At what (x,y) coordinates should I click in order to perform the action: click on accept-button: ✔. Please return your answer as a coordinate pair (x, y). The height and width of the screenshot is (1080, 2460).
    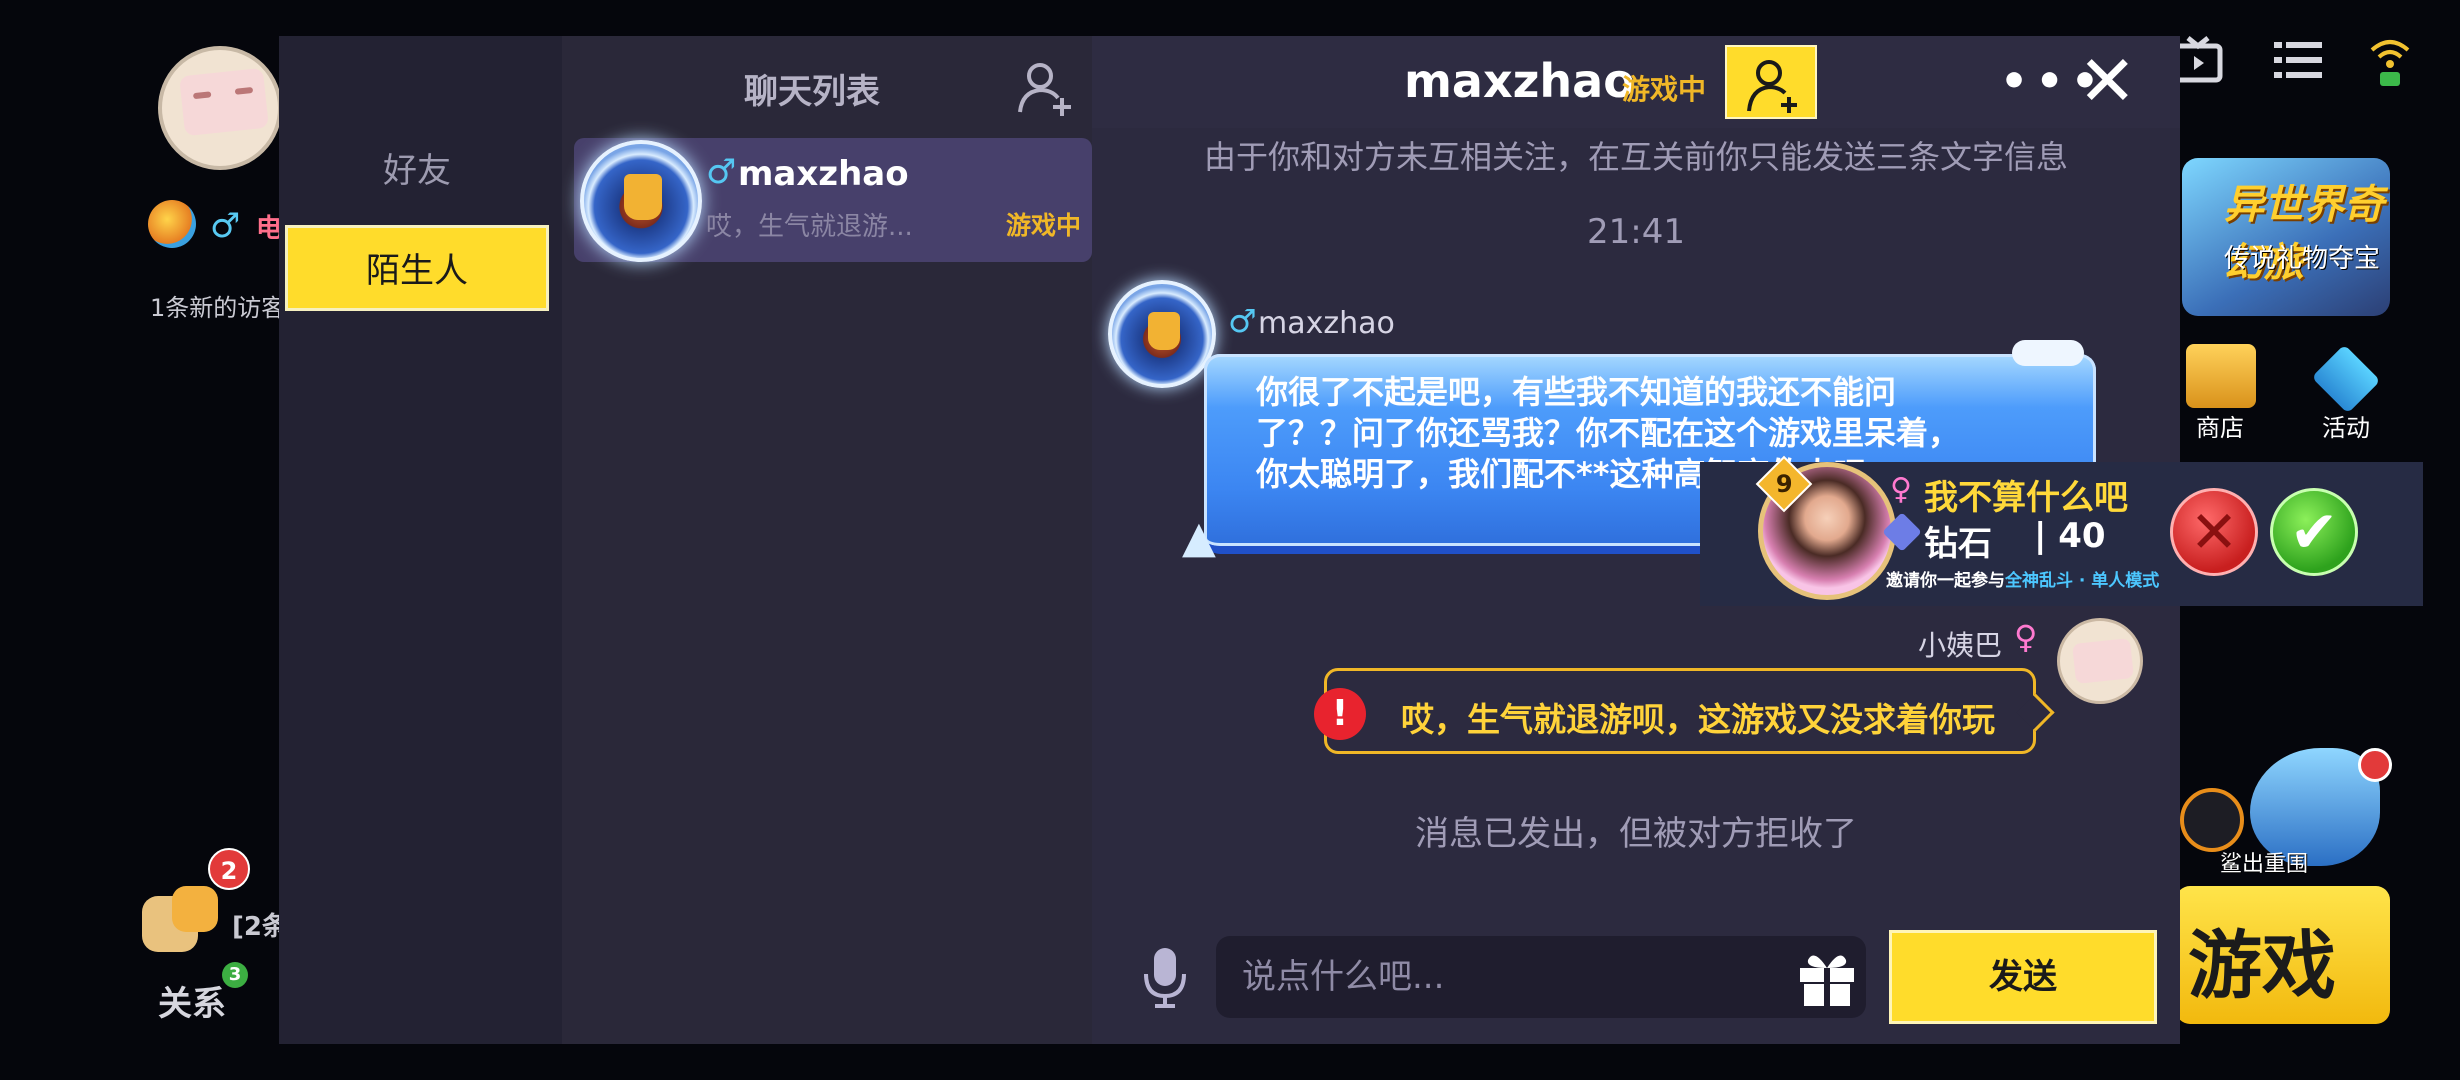
    Looking at the image, I should click on (2314, 532).